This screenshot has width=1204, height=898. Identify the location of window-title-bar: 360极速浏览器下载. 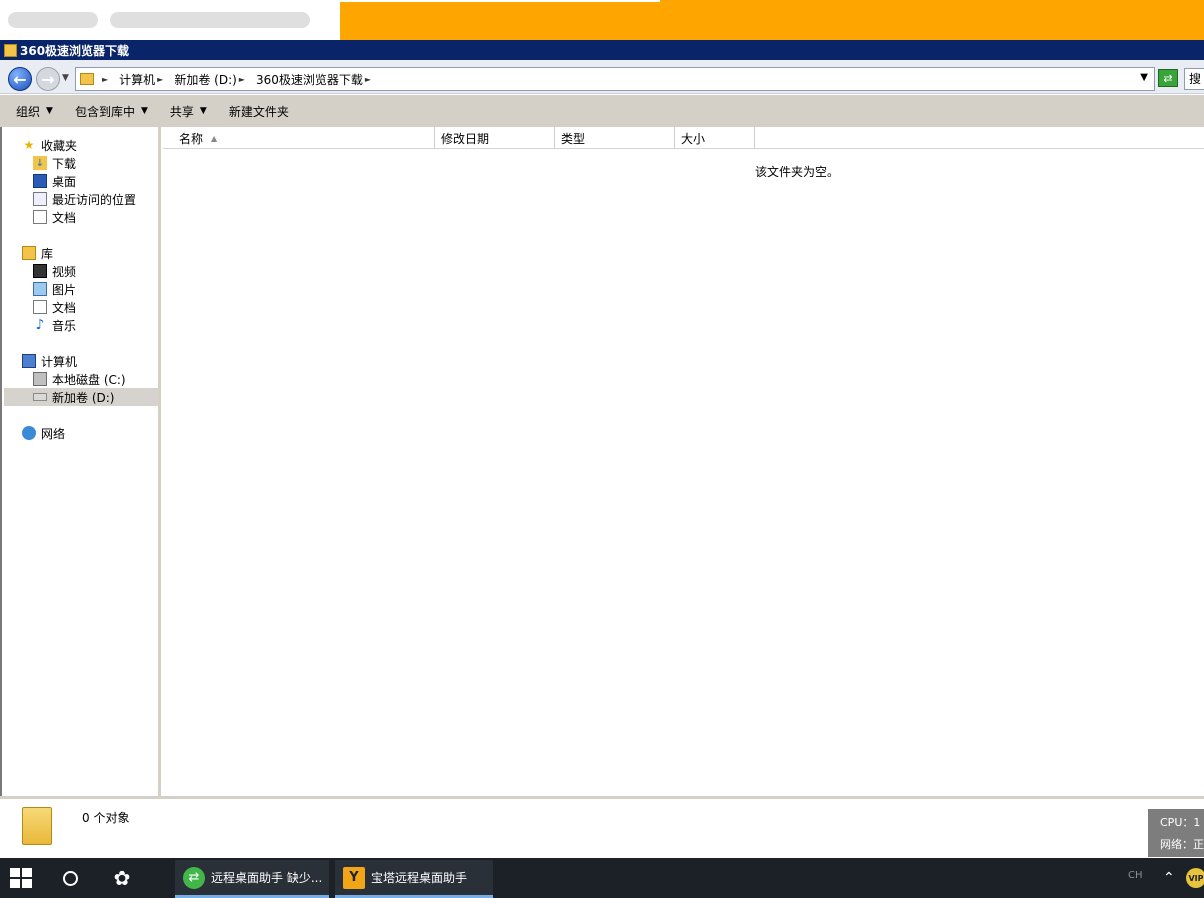
(602, 50).